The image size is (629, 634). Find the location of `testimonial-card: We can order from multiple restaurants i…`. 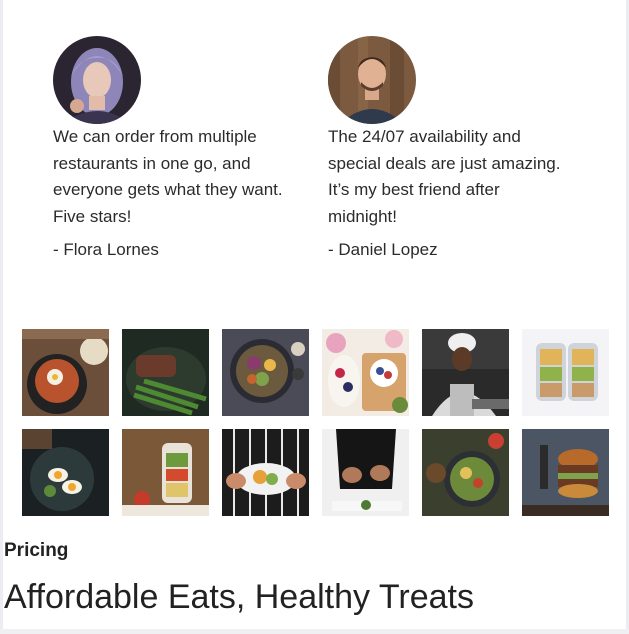

testimonial-card: We can order from multiple restaurants i… is located at coordinates (178, 147).